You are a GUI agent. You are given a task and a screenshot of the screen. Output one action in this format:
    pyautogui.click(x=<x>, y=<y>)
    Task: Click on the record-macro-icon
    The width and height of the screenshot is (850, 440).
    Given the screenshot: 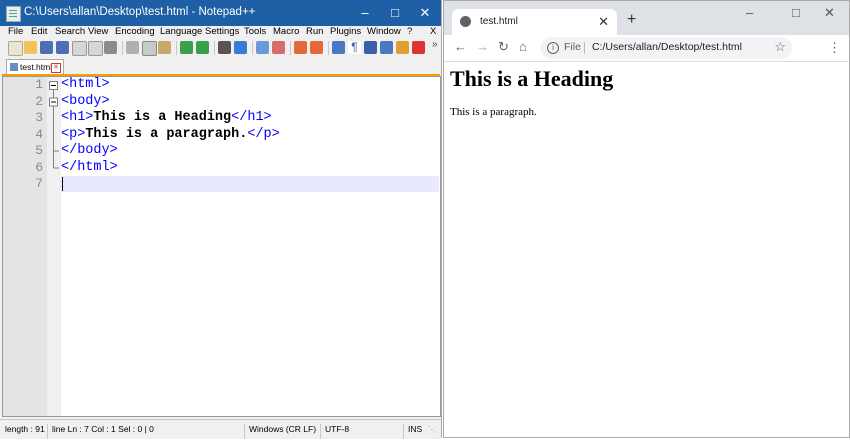 What is the action you would take?
    pyautogui.click(x=418, y=47)
    